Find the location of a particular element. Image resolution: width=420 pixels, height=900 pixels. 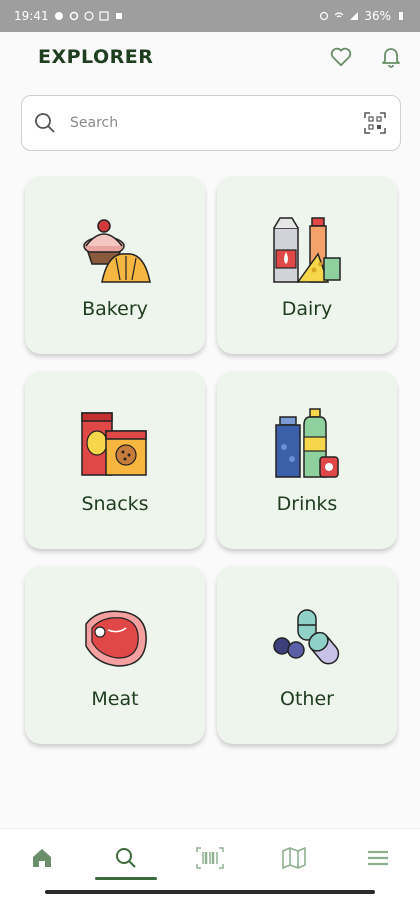

qr-scan-icon is located at coordinates (375, 123).